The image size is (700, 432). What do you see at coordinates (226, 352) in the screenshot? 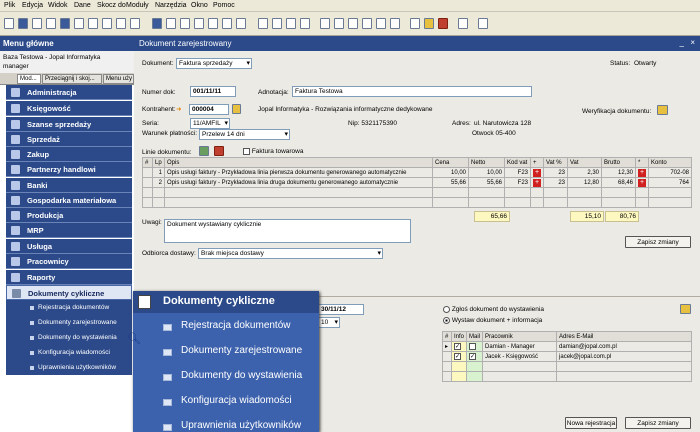
I see `popup-item-zarejestrowane: Dokumenty zarejestrowane` at bounding box center [226, 352].